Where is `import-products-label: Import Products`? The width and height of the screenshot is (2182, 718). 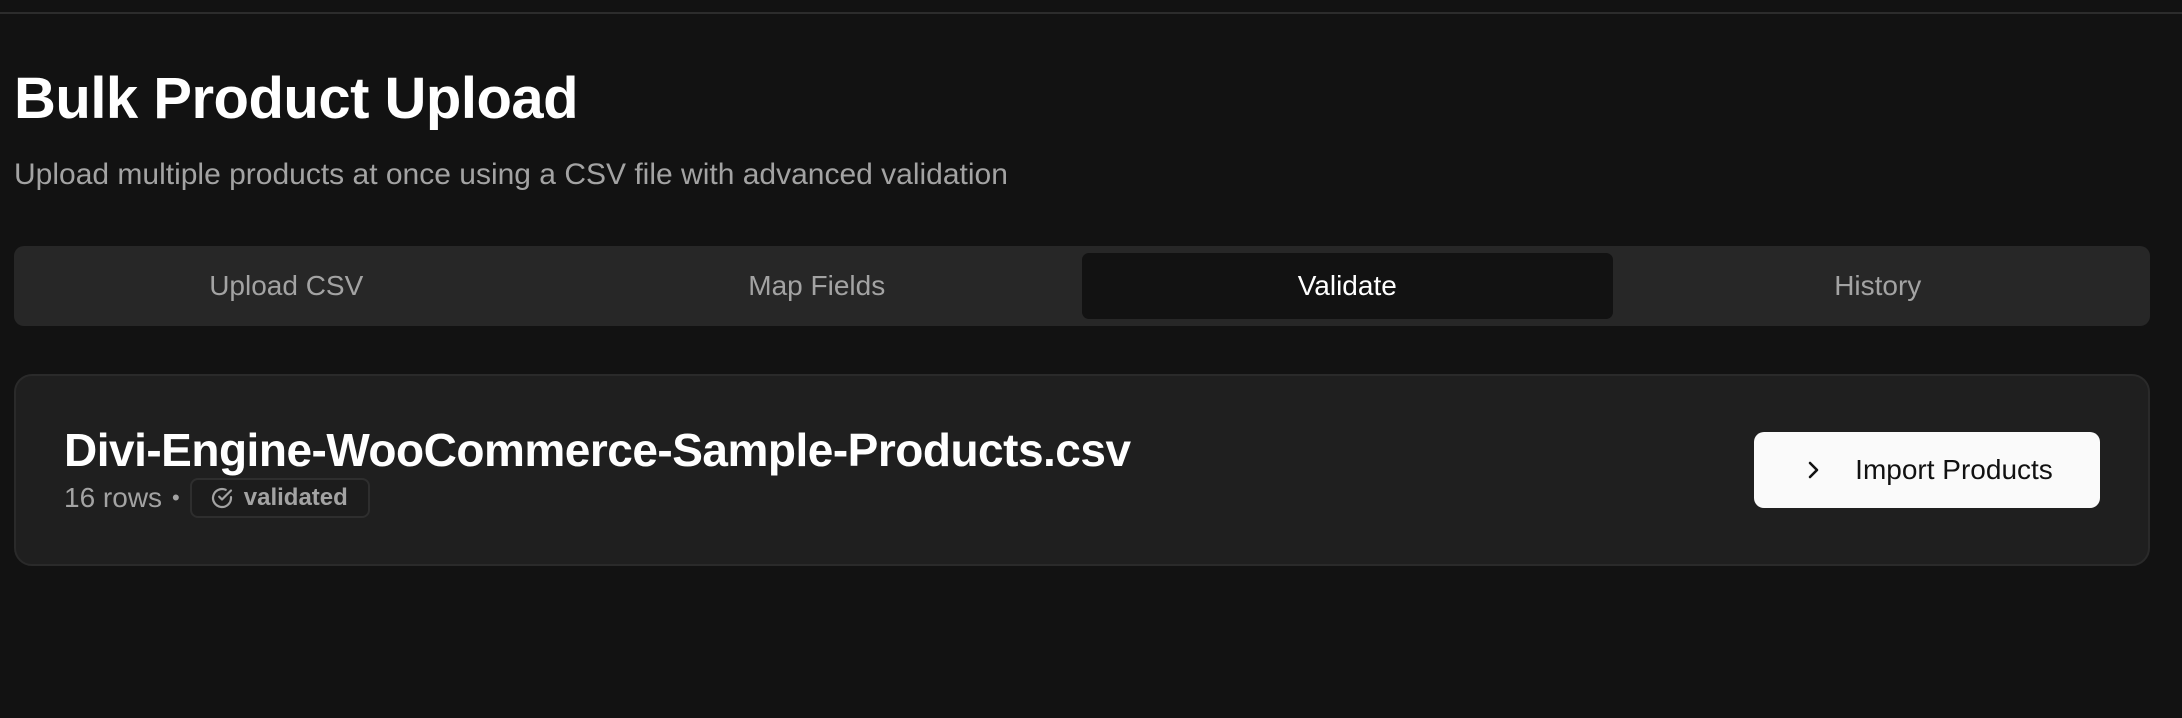 import-products-label: Import Products is located at coordinates (1954, 469).